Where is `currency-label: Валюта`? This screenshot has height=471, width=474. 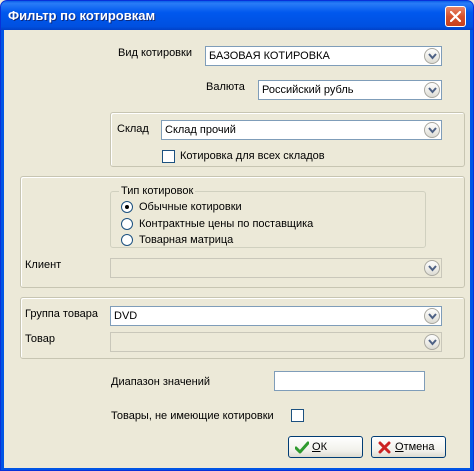
currency-label: Валюта is located at coordinates (225, 87).